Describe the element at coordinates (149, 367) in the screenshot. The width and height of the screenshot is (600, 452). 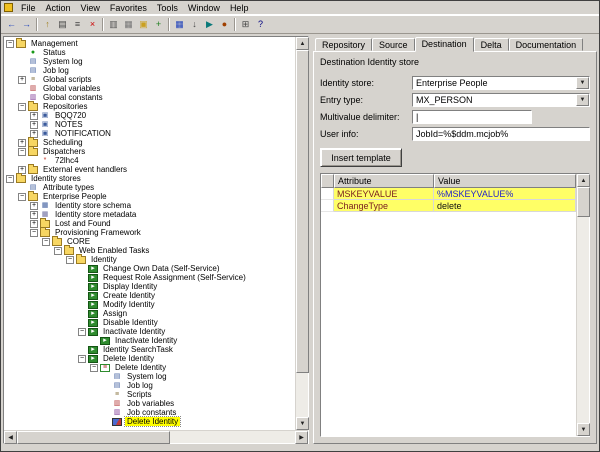
I see `tree-item-delete-identity: − ≡ Delete Identity` at that location.